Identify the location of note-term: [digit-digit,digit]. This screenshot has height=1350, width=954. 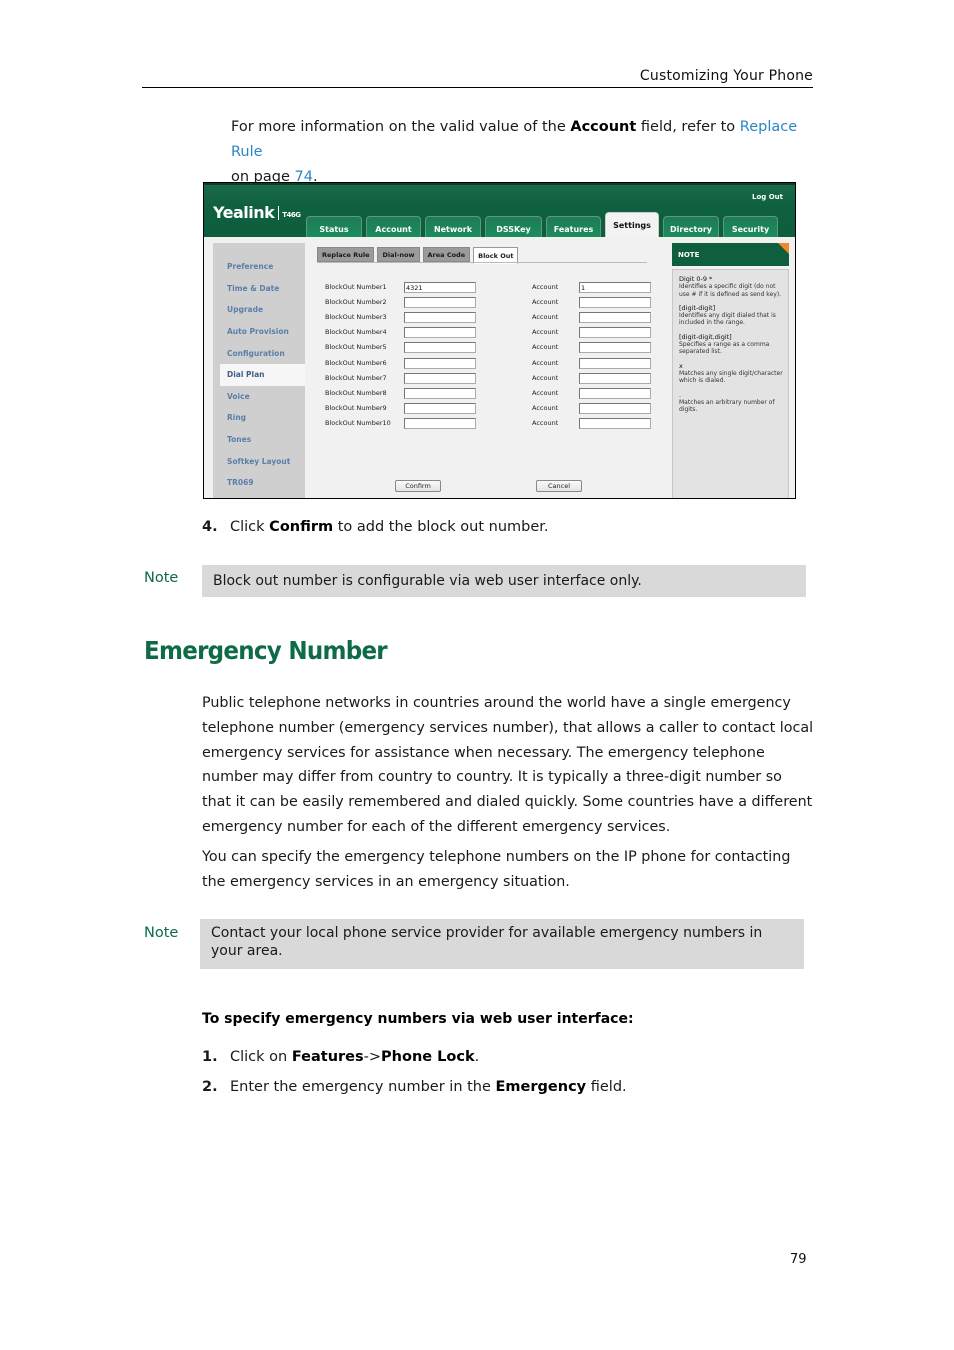
(705, 336).